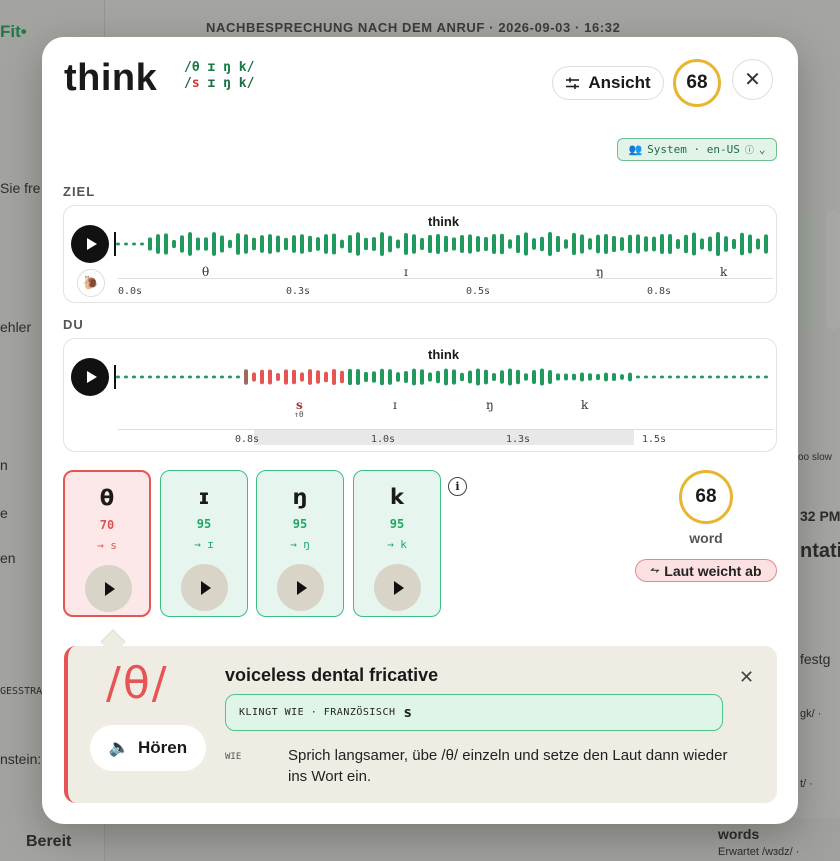 The height and width of the screenshot is (861, 840). What do you see at coordinates (444, 377) in the screenshot?
I see `user-waveform` at bounding box center [444, 377].